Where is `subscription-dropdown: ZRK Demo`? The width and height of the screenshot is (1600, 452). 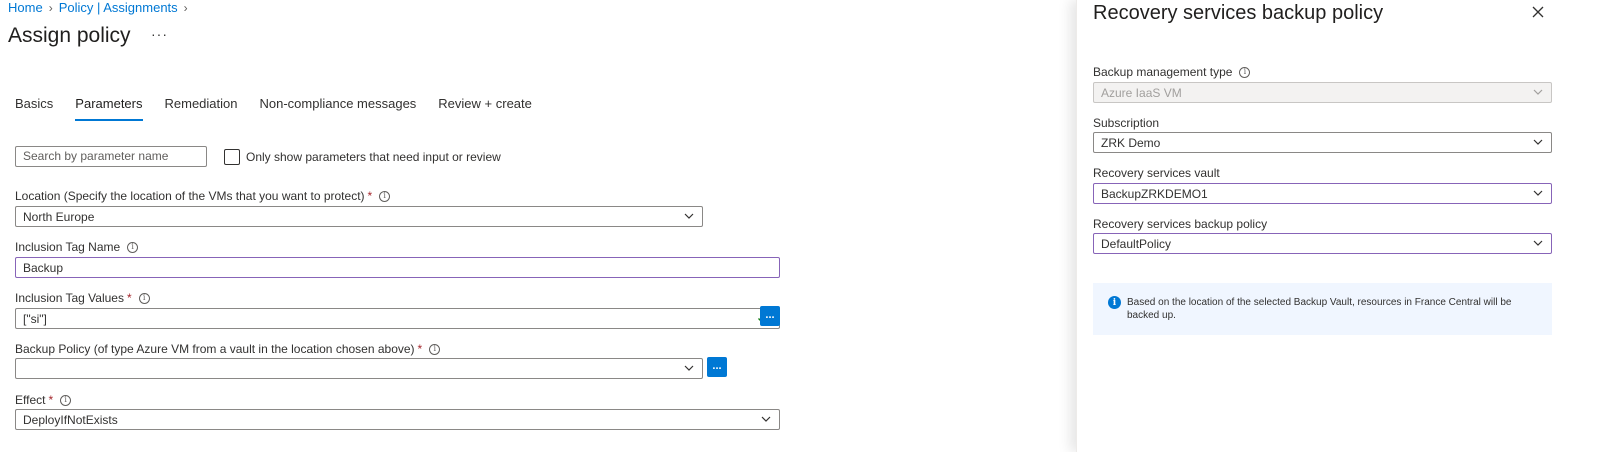
subscription-dropdown: ZRK Demo is located at coordinates (1322, 142).